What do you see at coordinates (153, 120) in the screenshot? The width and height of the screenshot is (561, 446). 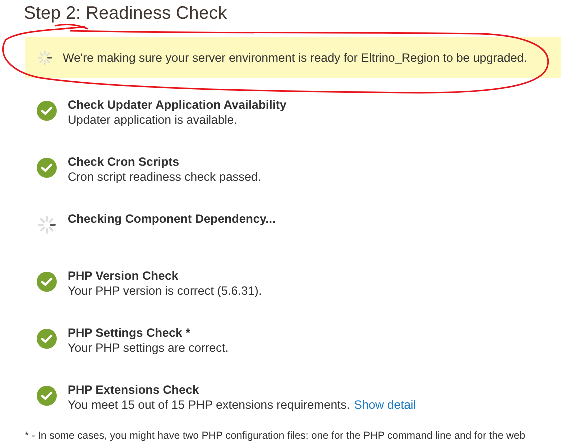 I see `check-description: Updater application is available.` at bounding box center [153, 120].